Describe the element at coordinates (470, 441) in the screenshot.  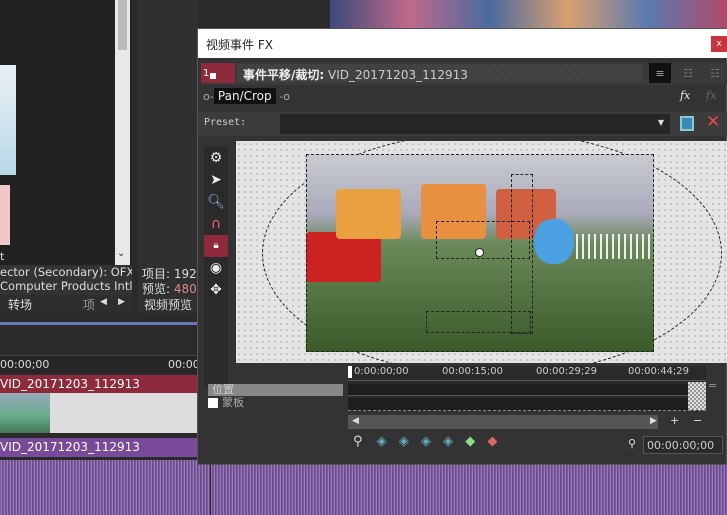
I see `add-keyframe-icon: ◆` at that location.